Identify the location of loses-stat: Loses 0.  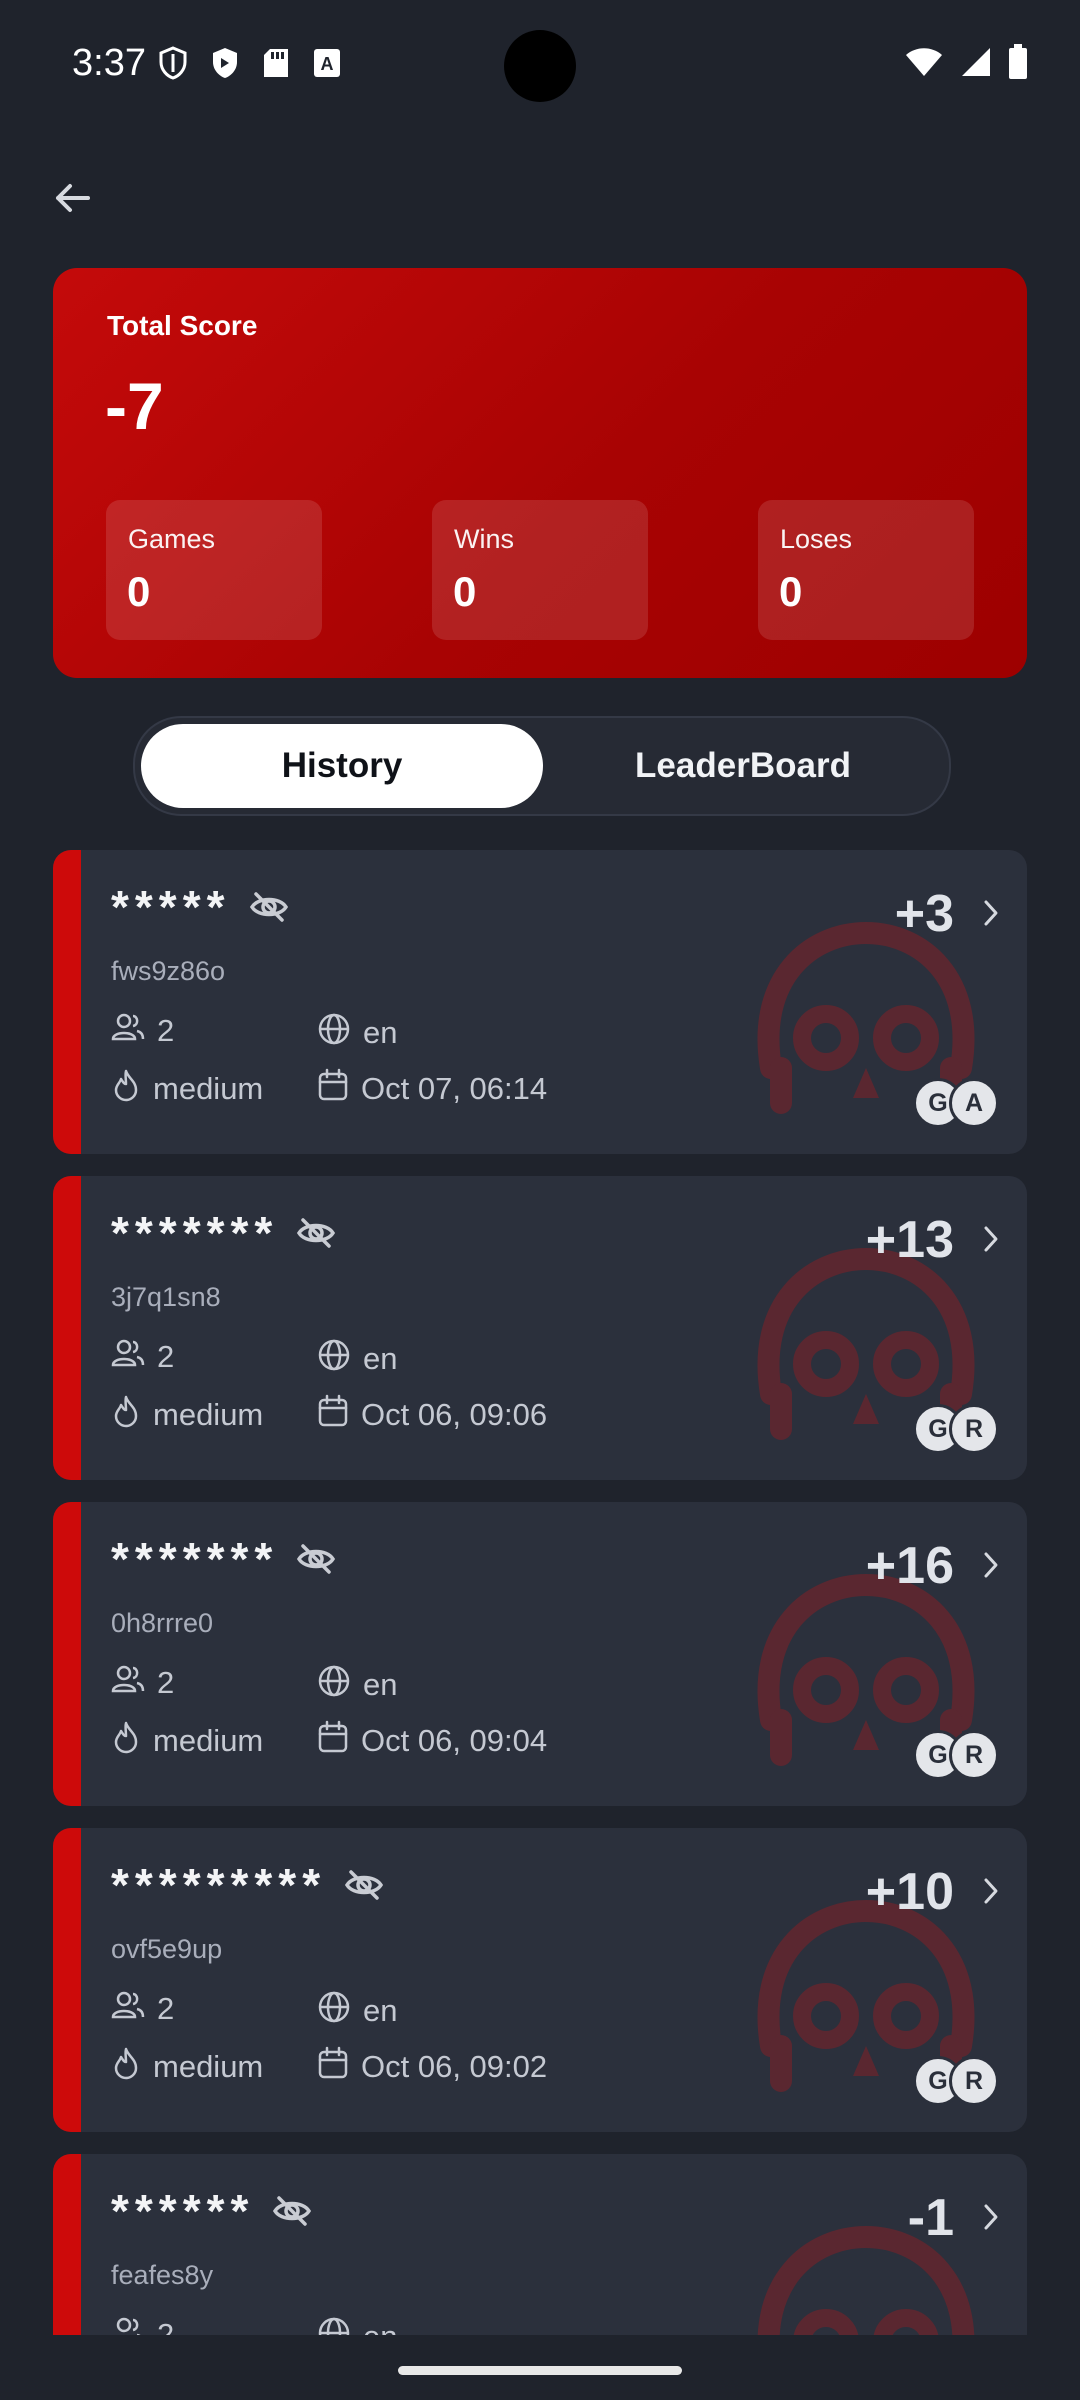
(866, 570).